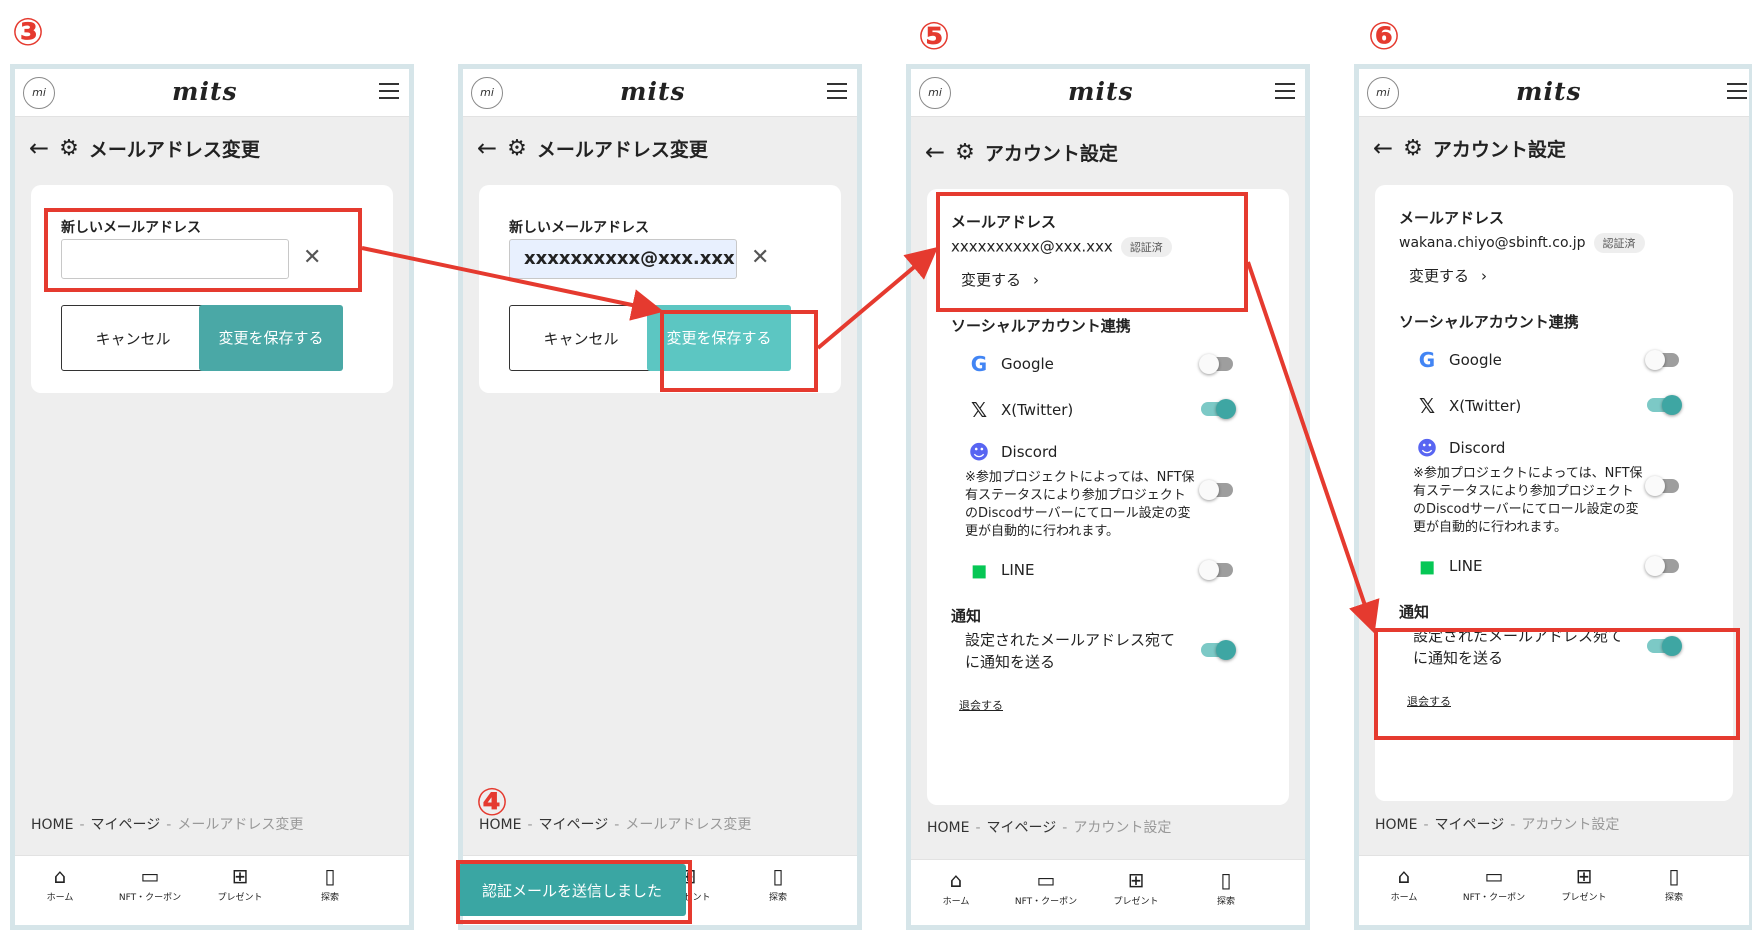 The height and width of the screenshot is (934, 1752). I want to click on new-email-input: xxxxxxxxxx@xxx.xxx, so click(623, 259).